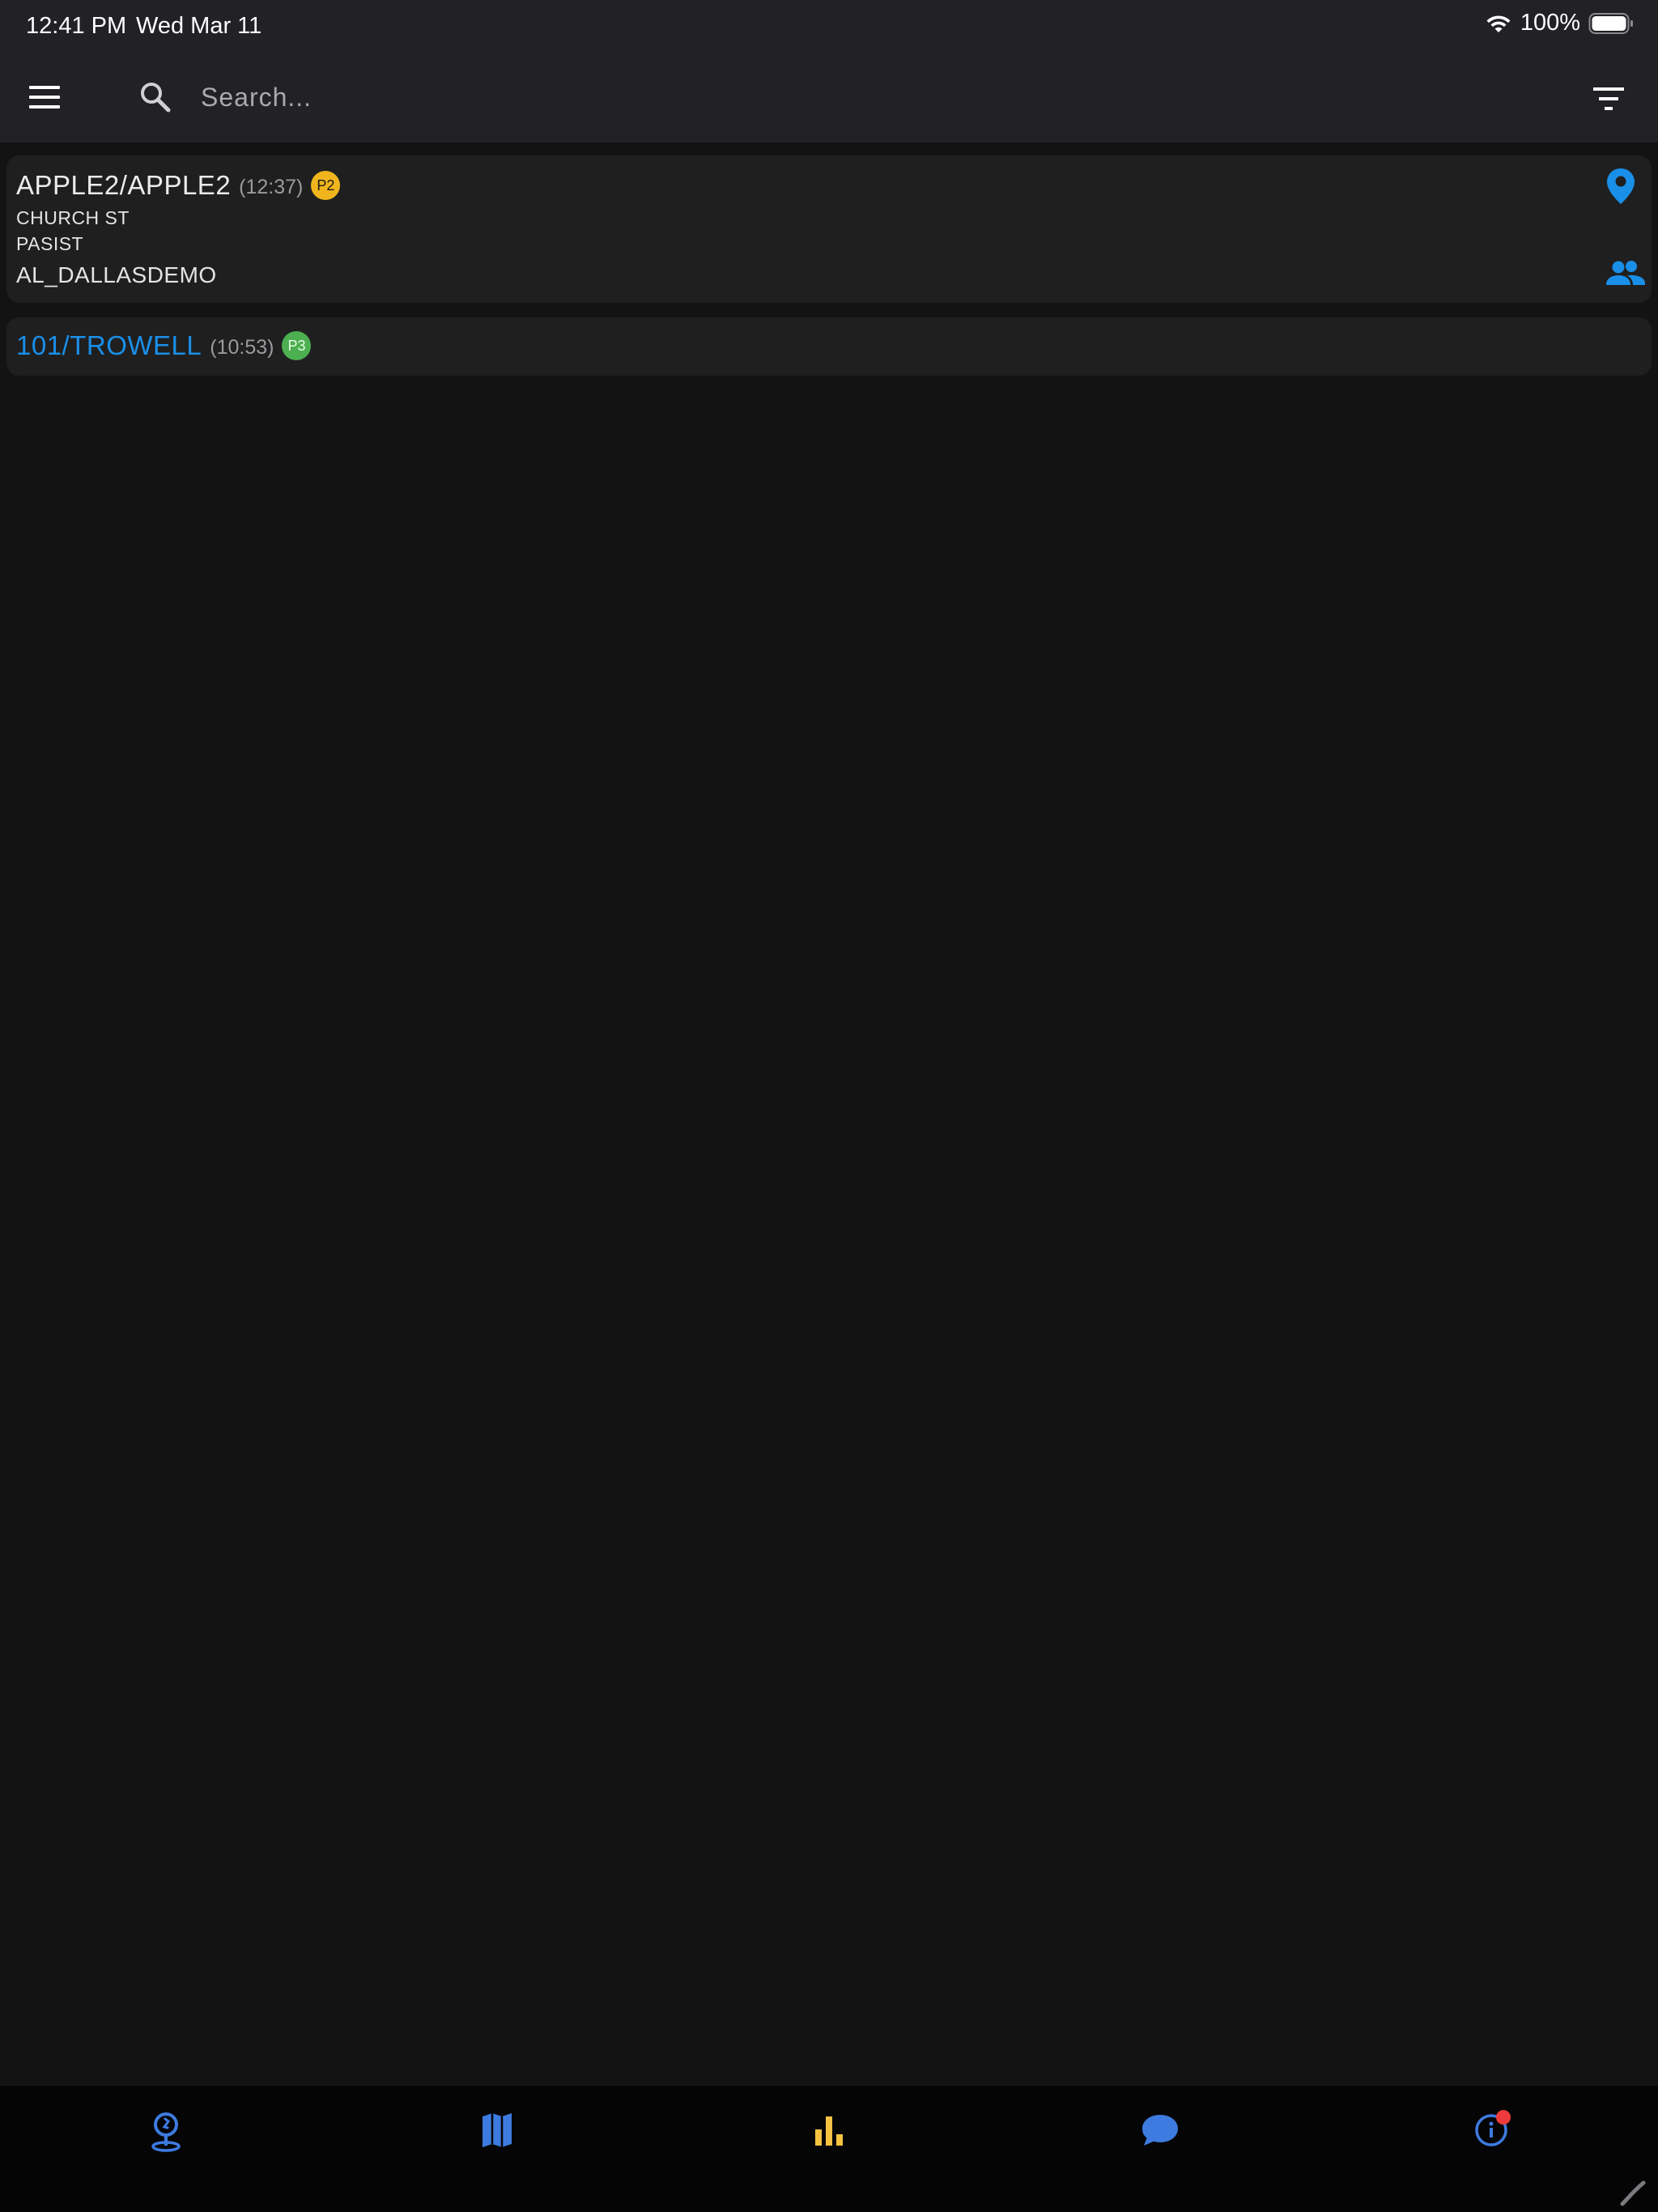 The height and width of the screenshot is (2212, 1658). Describe the element at coordinates (156, 98) in the screenshot. I see `search-icon` at that location.